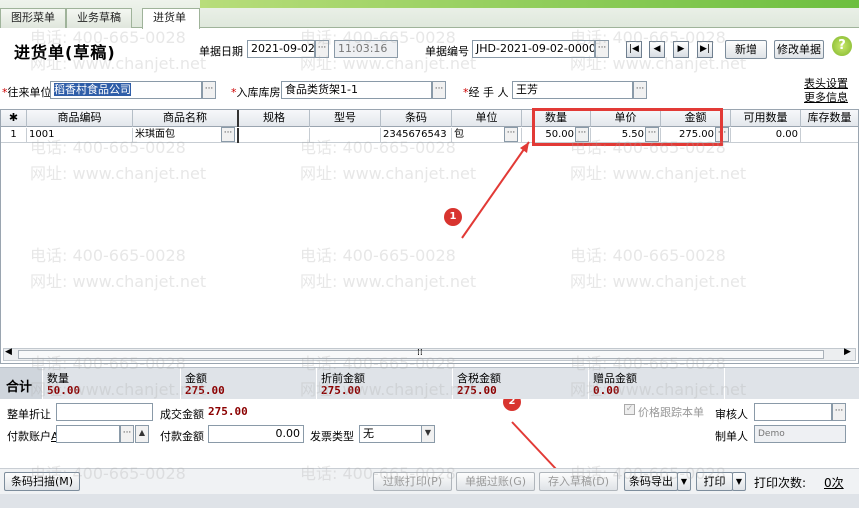 The width and height of the screenshot is (859, 508). Describe the element at coordinates (112, 383) in the screenshot. I see `total-qty: 数量 50.00` at that location.